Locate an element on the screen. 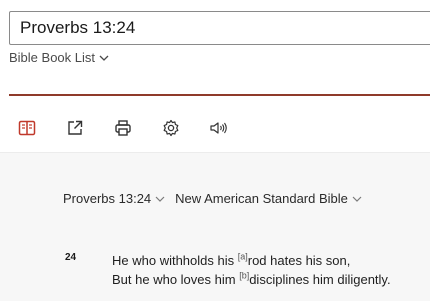 The image size is (430, 301). settings-gear-icon is located at coordinates (171, 128).